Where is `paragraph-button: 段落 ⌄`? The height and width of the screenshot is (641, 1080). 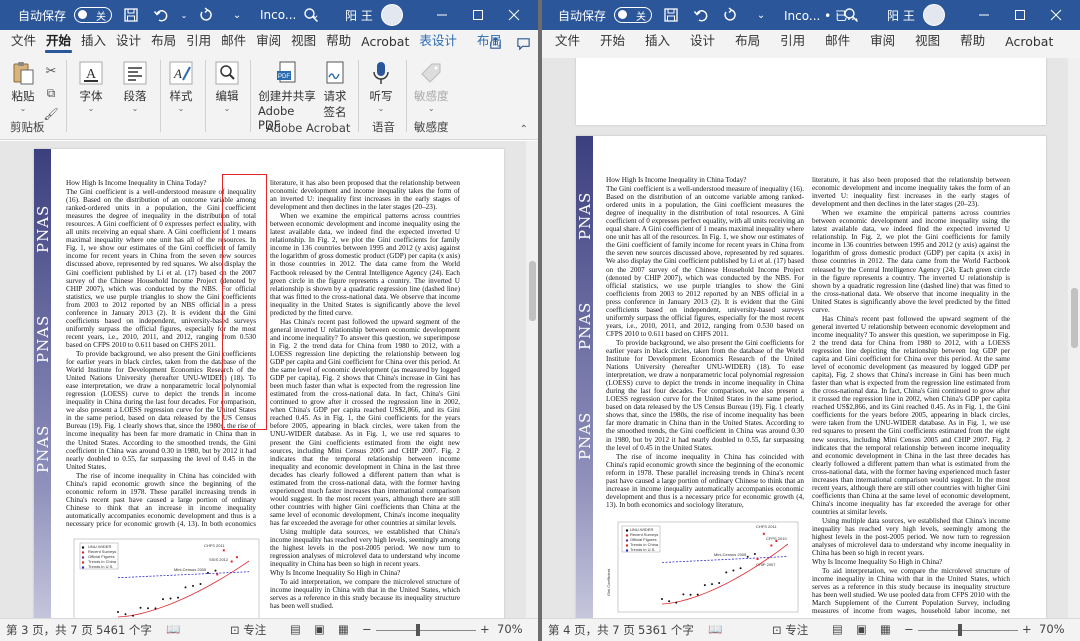 paragraph-button: 段落 ⌄ is located at coordinates (135, 85).